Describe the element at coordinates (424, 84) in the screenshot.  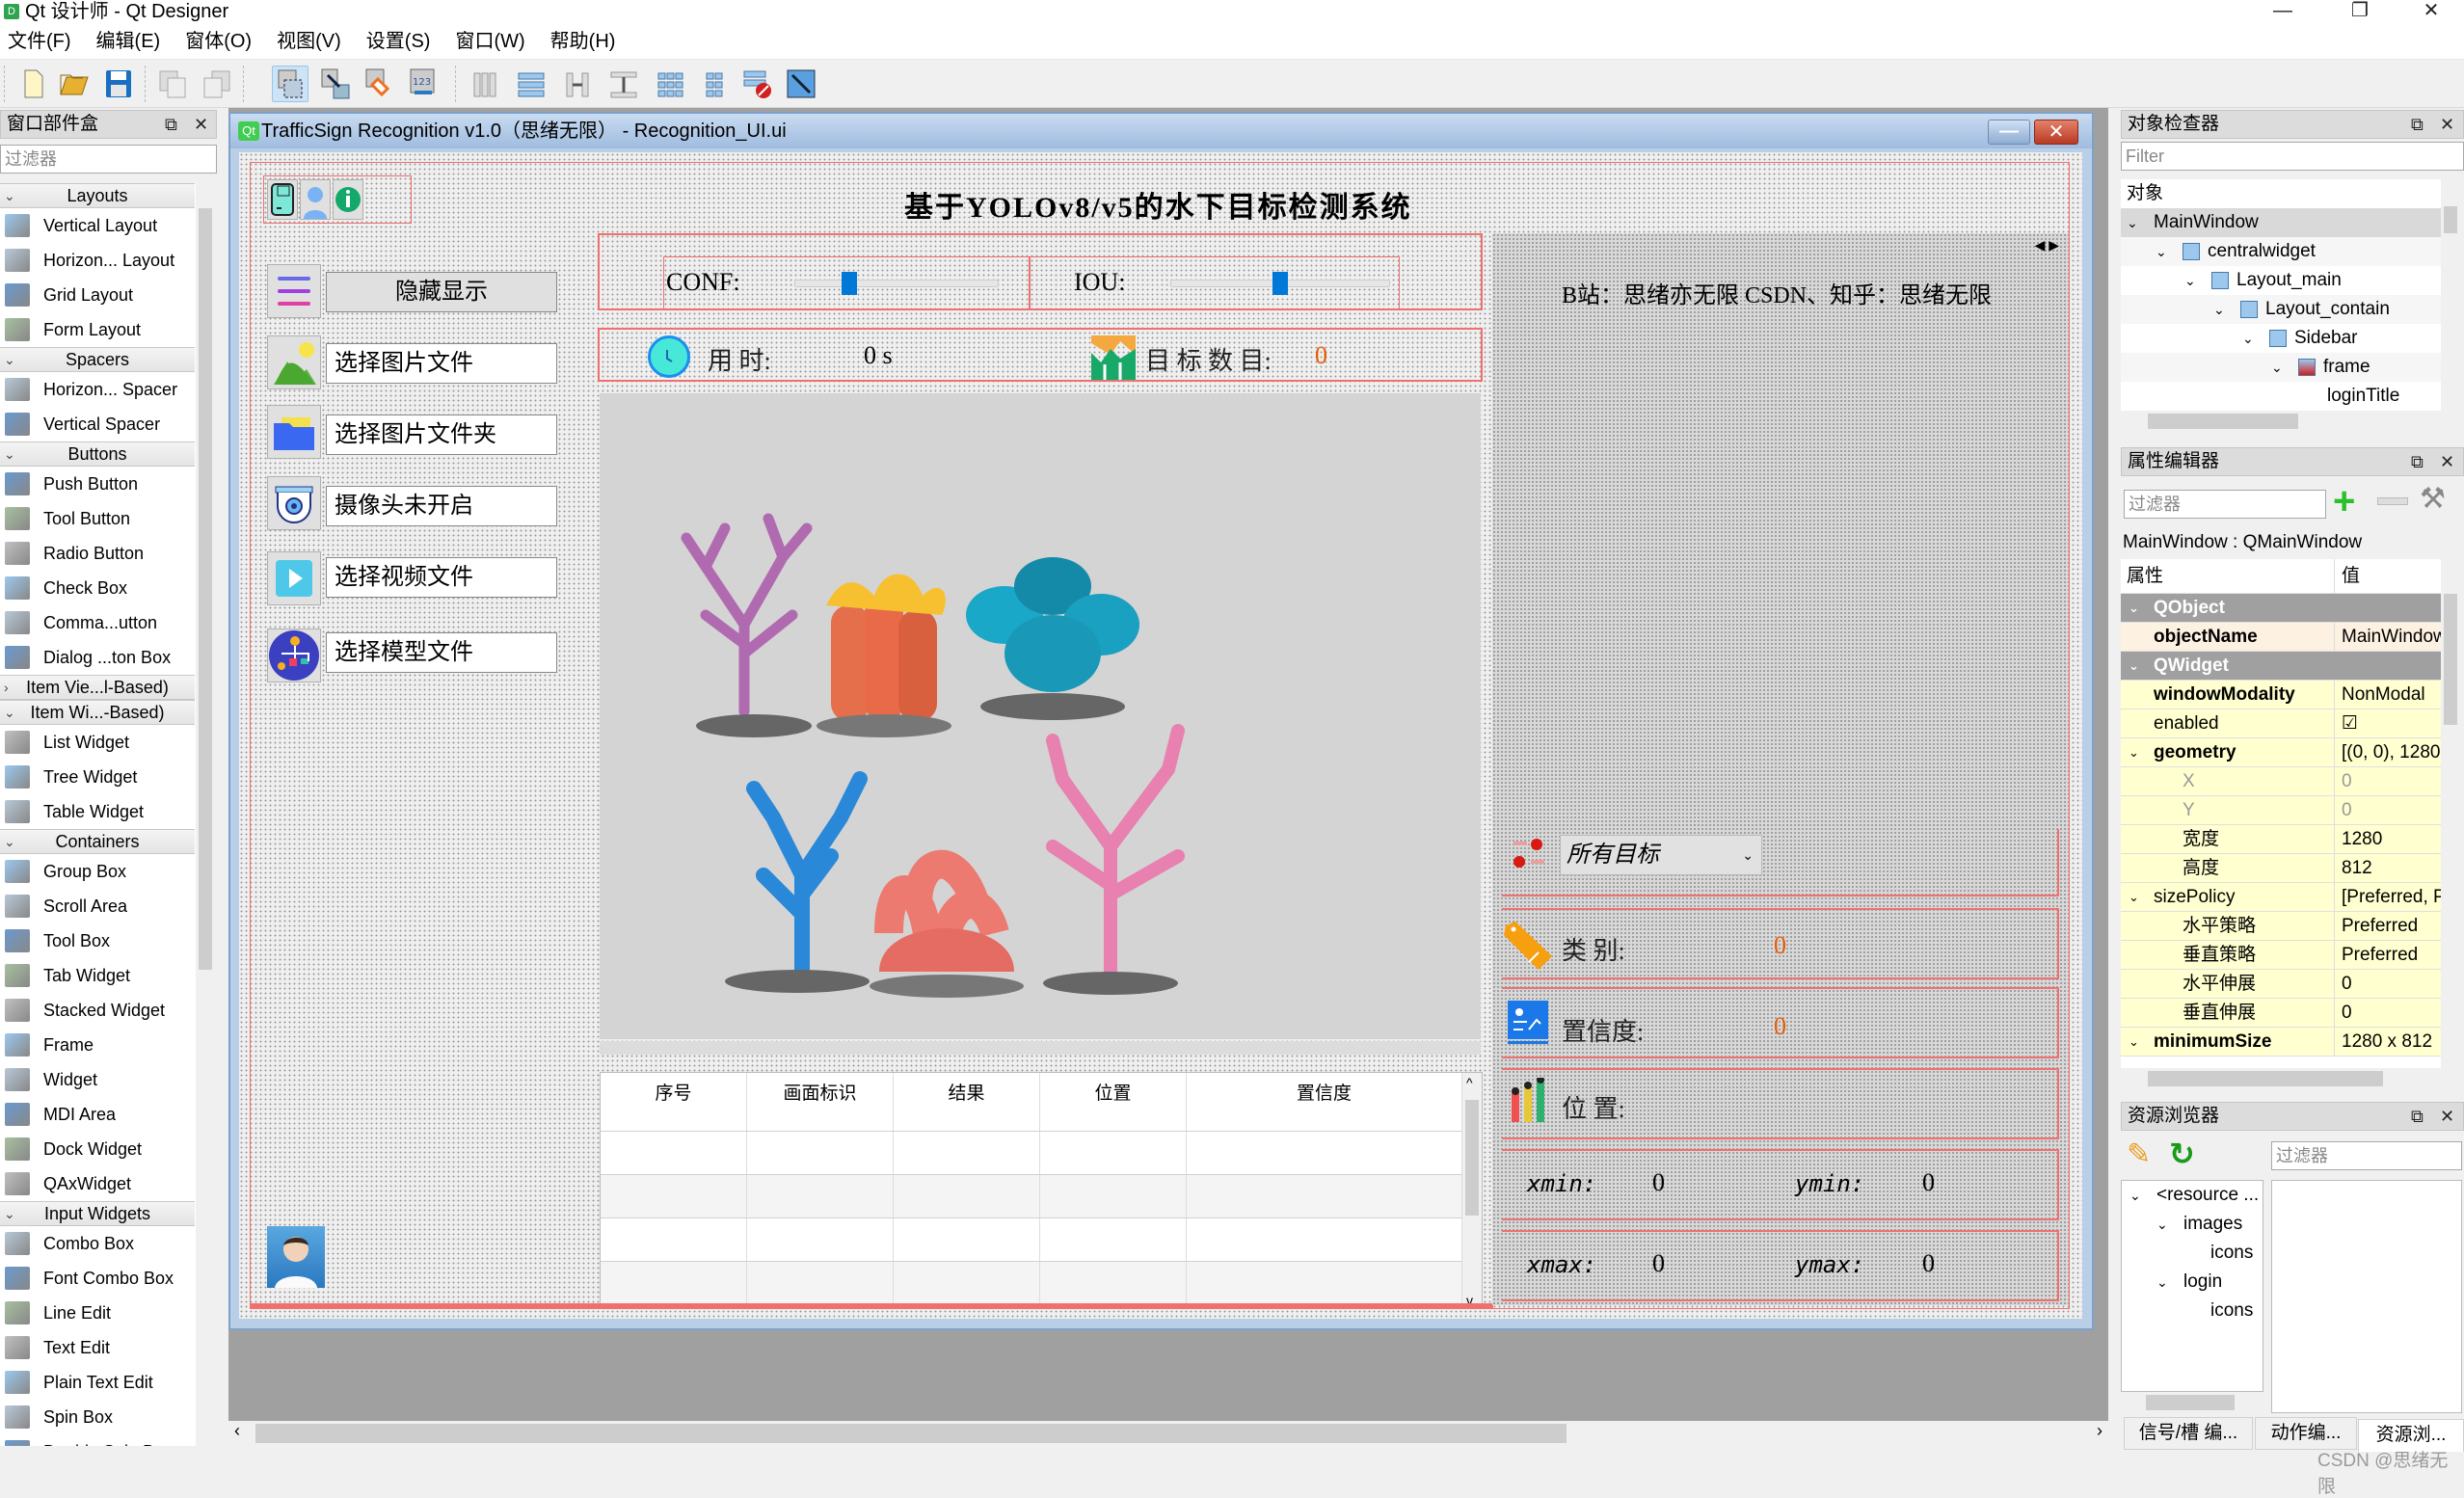
I see `edit-tab-order-icon: 123` at that location.